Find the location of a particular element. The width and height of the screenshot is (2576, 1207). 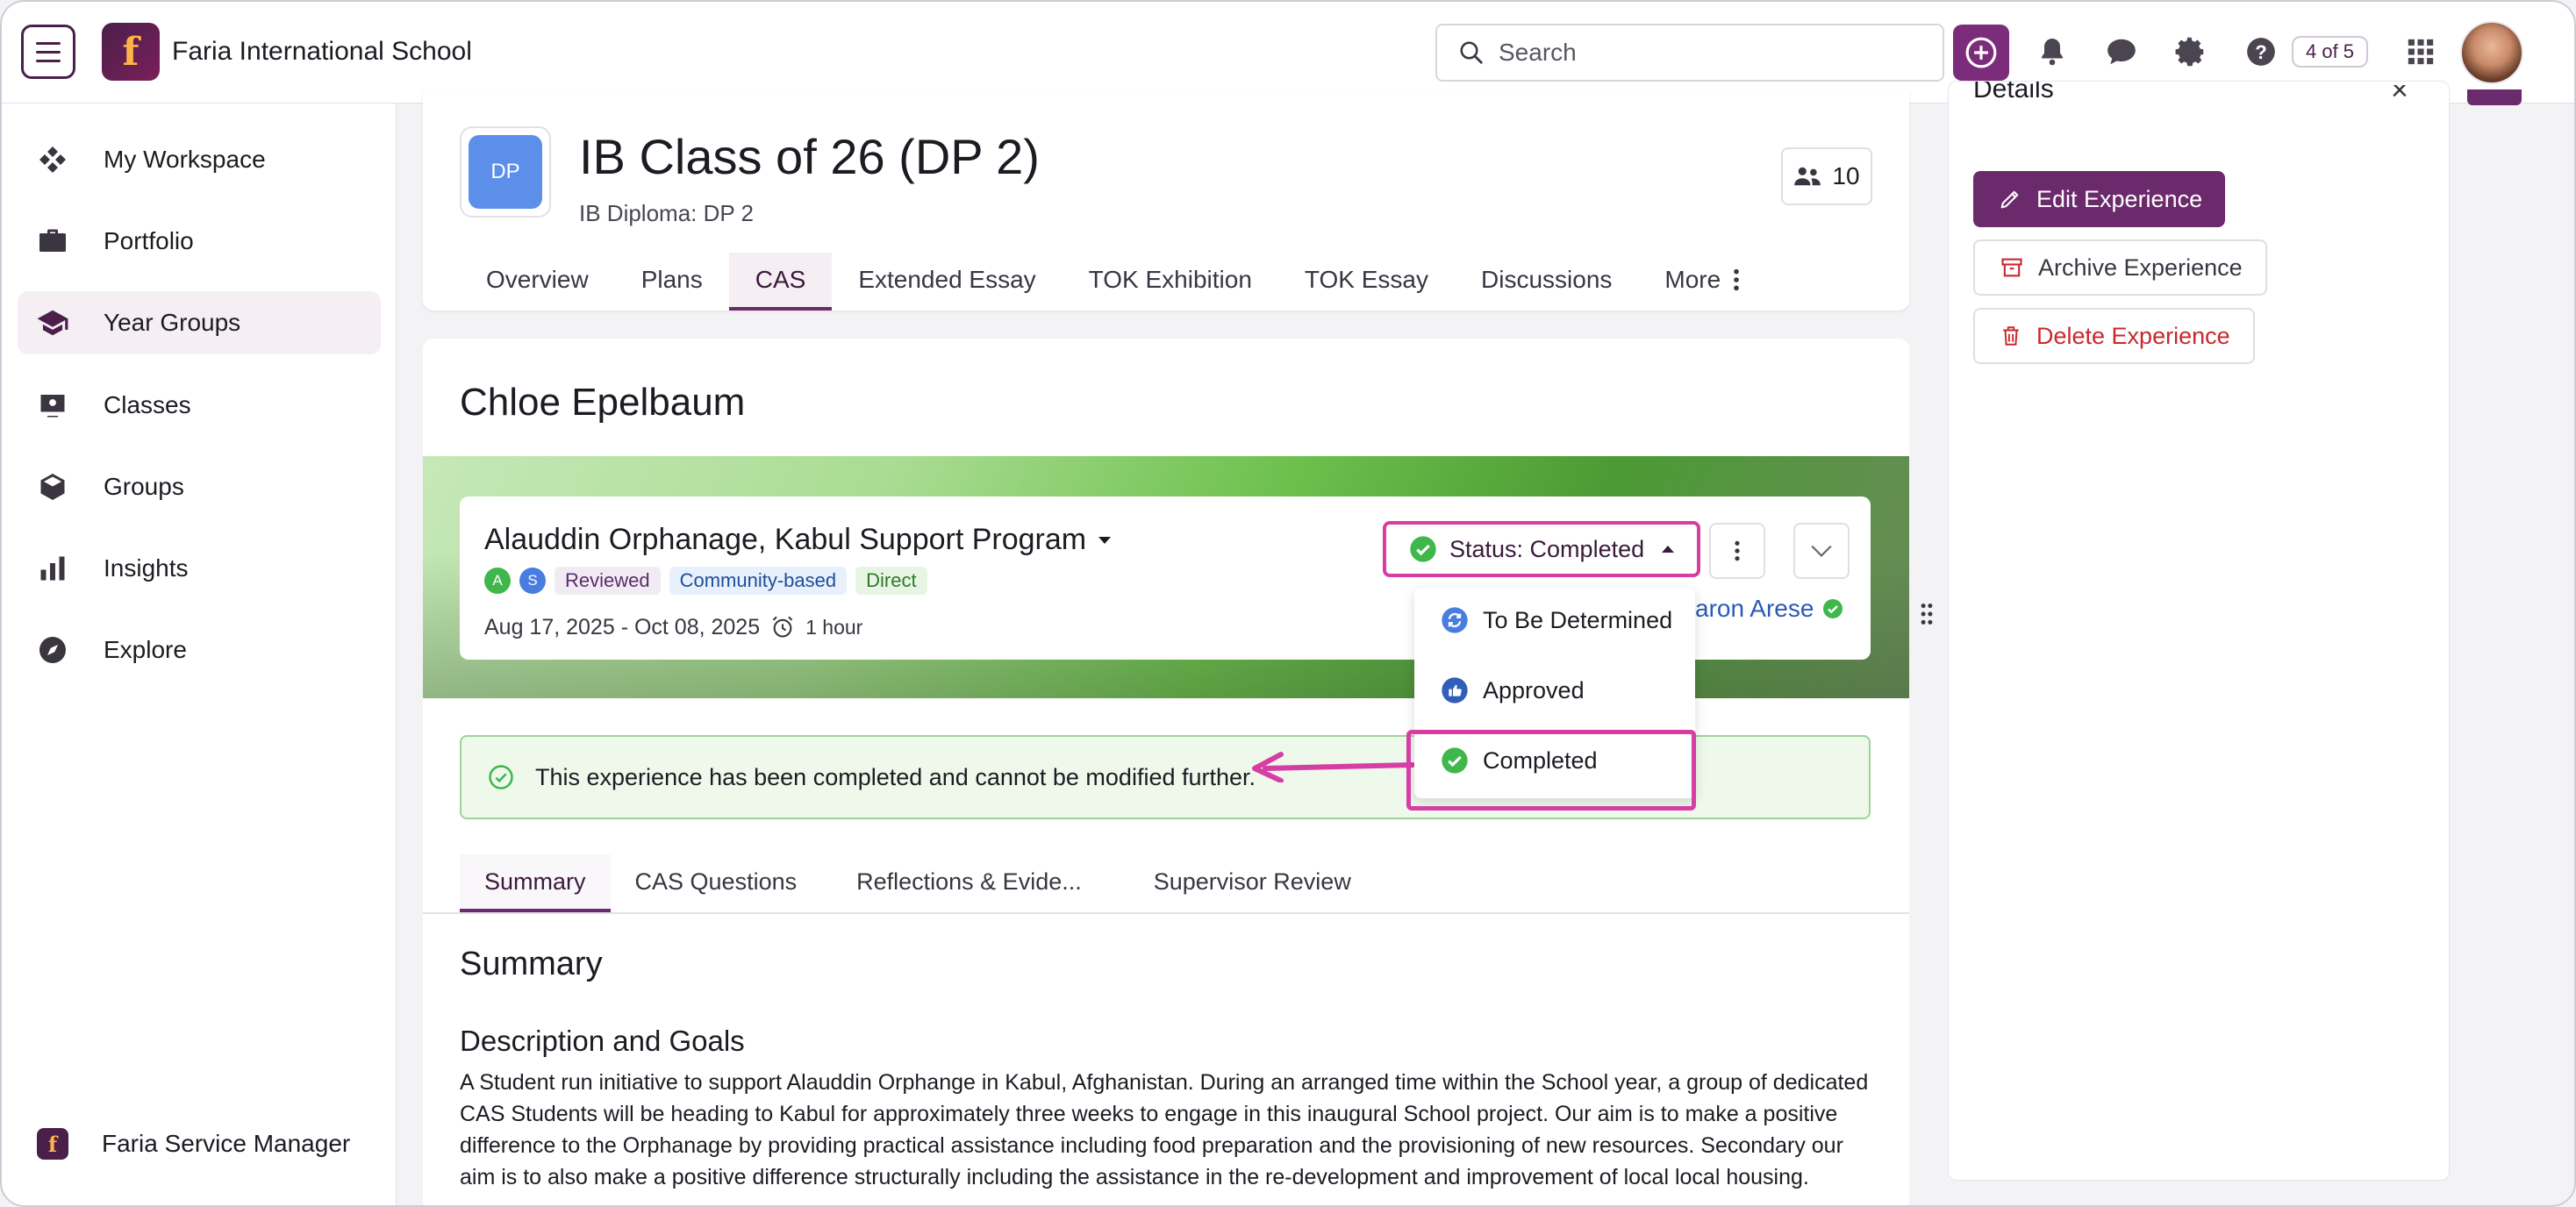

search-input is located at coordinates (1709, 53).